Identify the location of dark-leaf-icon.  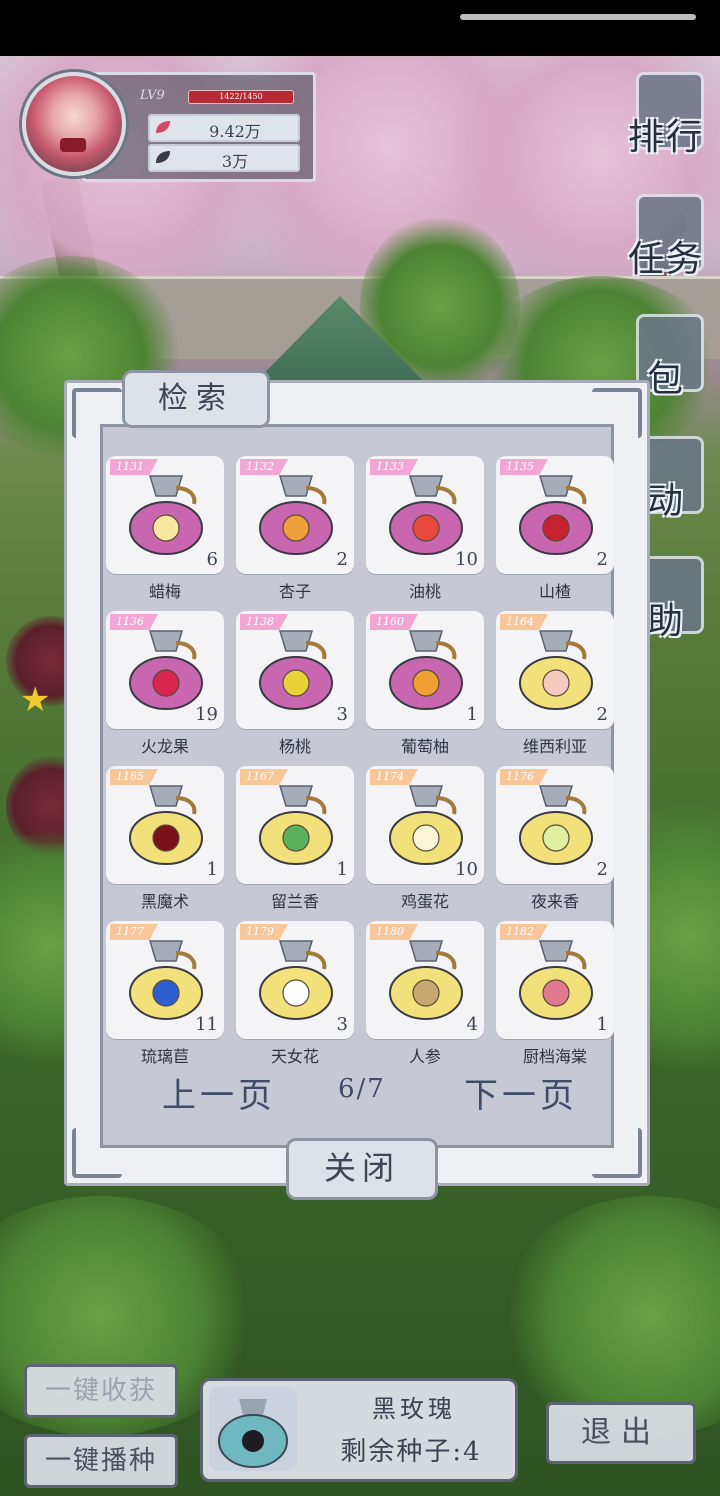
(163, 157).